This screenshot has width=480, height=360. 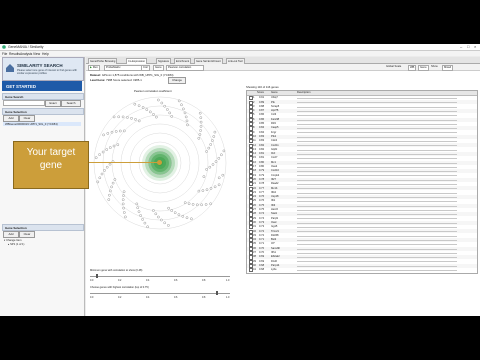 I want to click on maximize-button: □, so click(x=468, y=46).